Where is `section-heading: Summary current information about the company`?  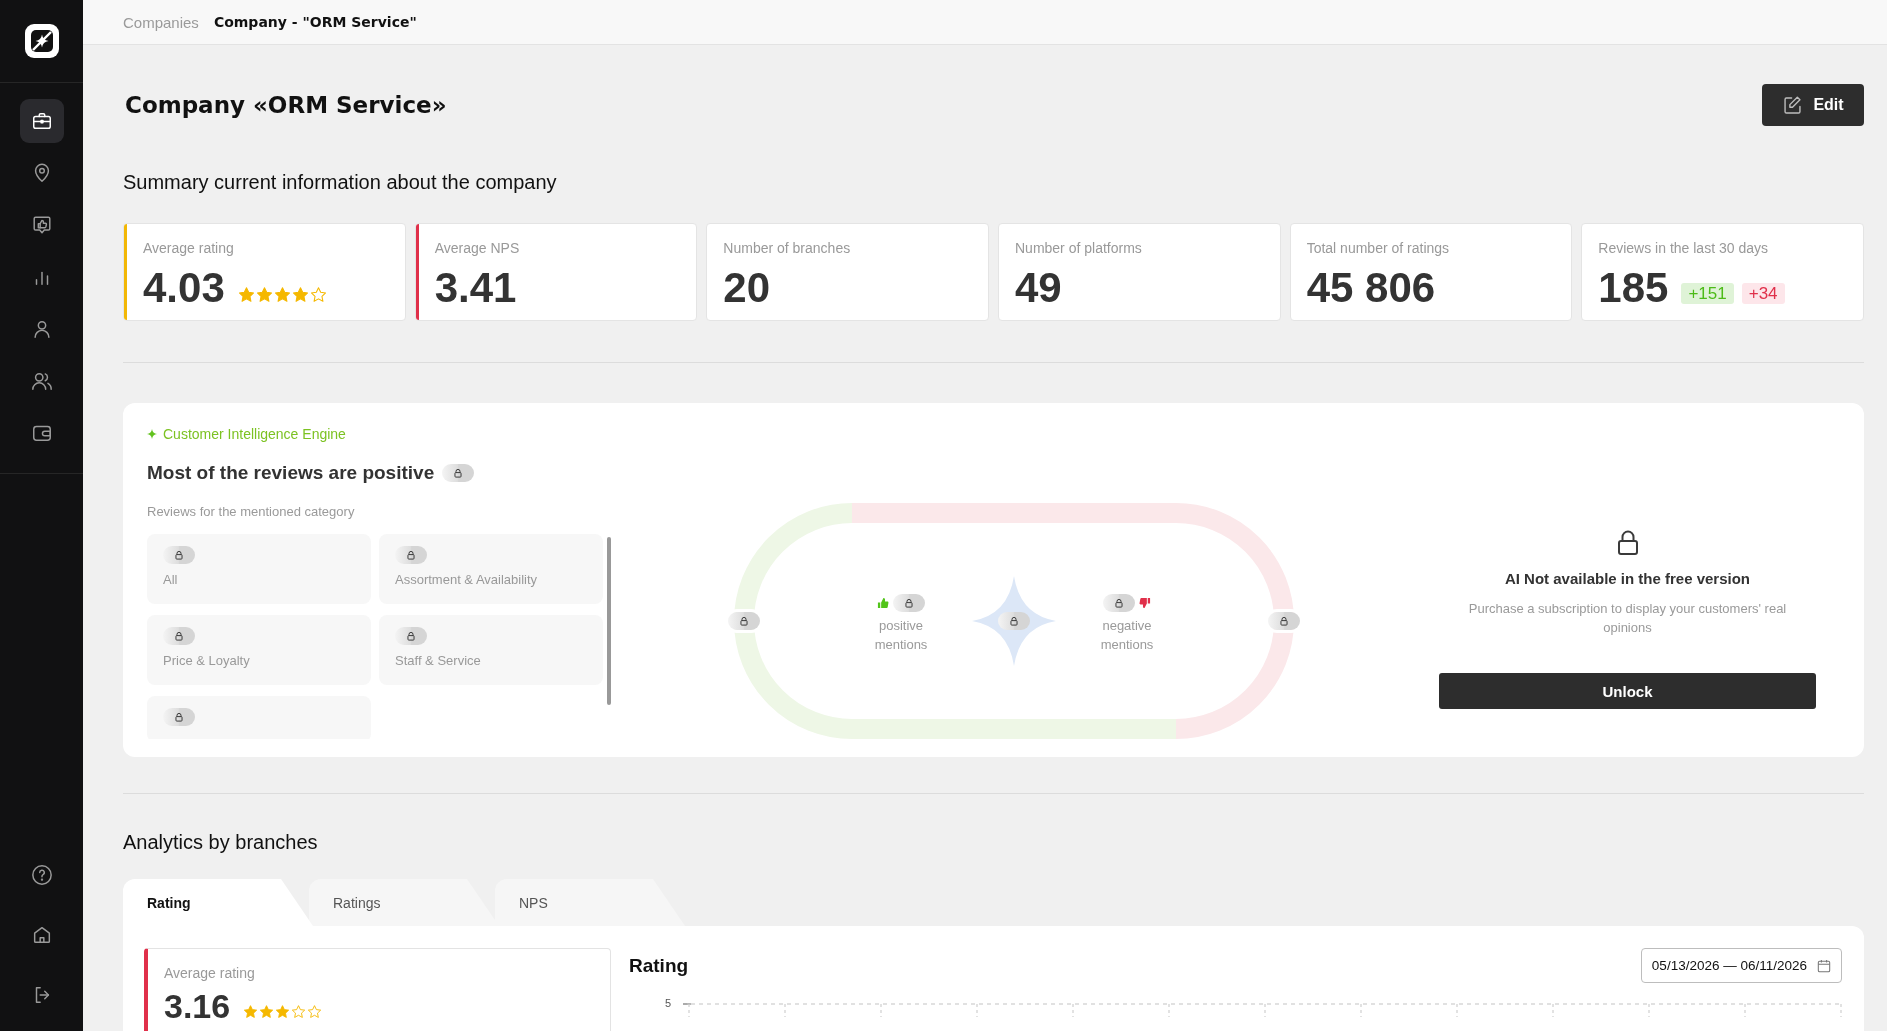
section-heading: Summary current information about the company is located at coordinates (340, 182).